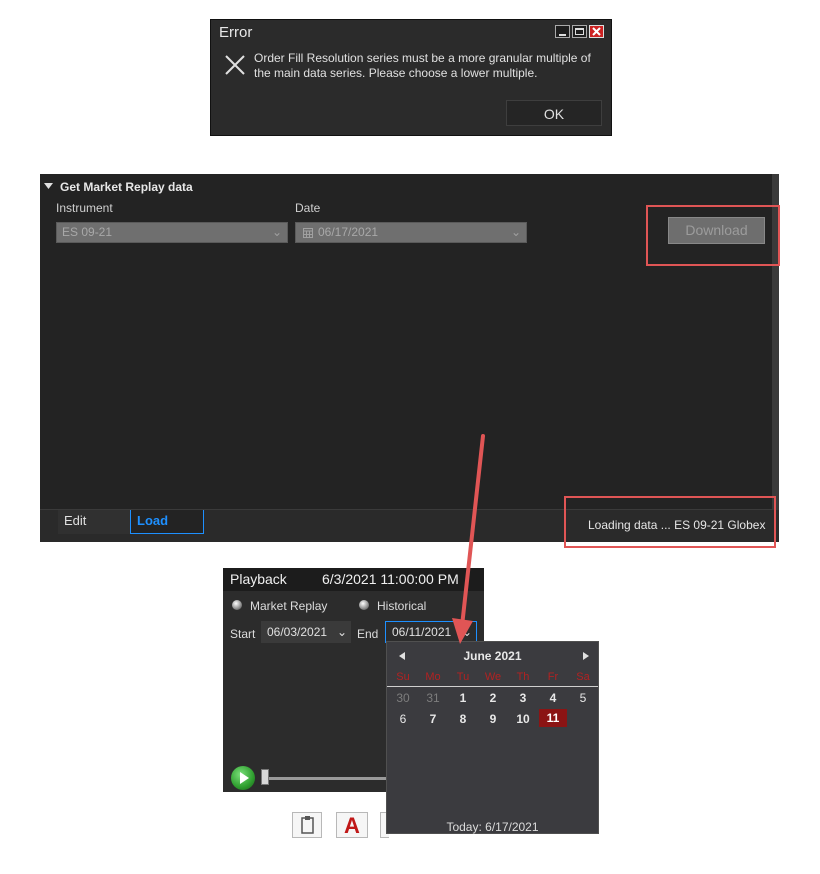 This screenshot has height=874, width=820. Describe the element at coordinates (468, 539) in the screenshot. I see `annotation-arrow` at that location.